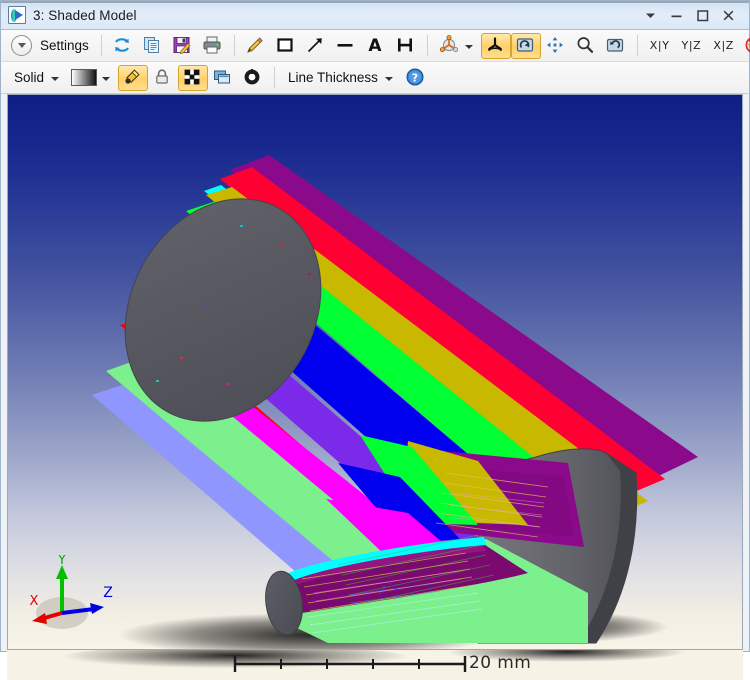  I want to click on line-icon, so click(346, 46).